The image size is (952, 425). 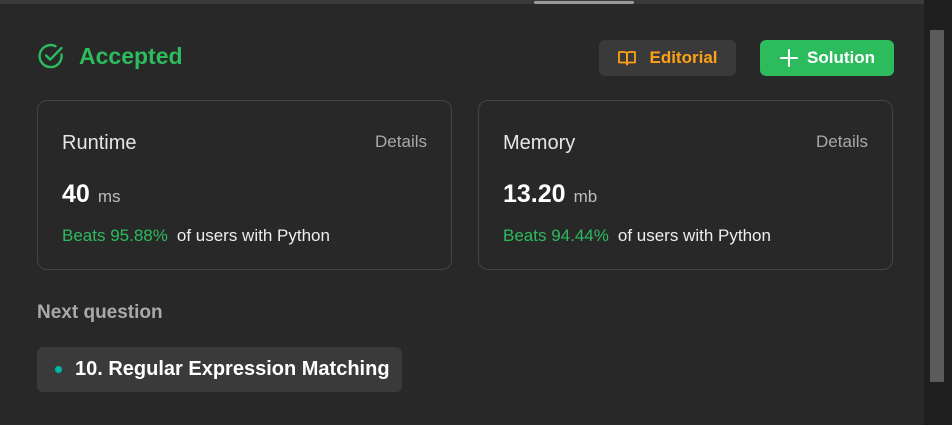 I want to click on memory-beats-percent: Beats 94.44%, so click(x=556, y=235).